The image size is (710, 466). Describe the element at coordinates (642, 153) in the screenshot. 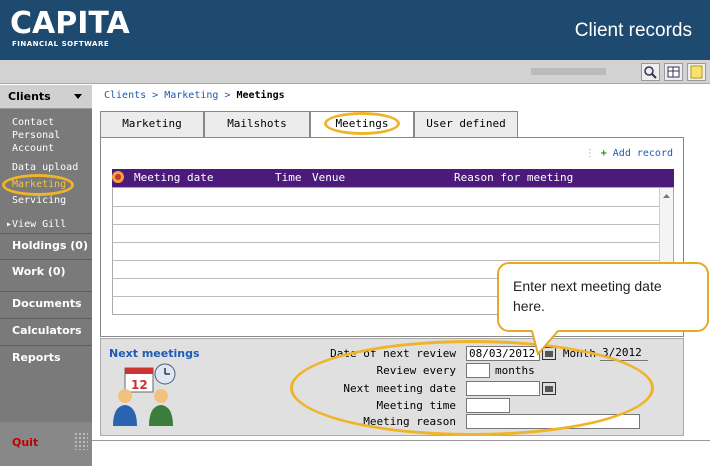

I see `add-record-label: Add record` at that location.